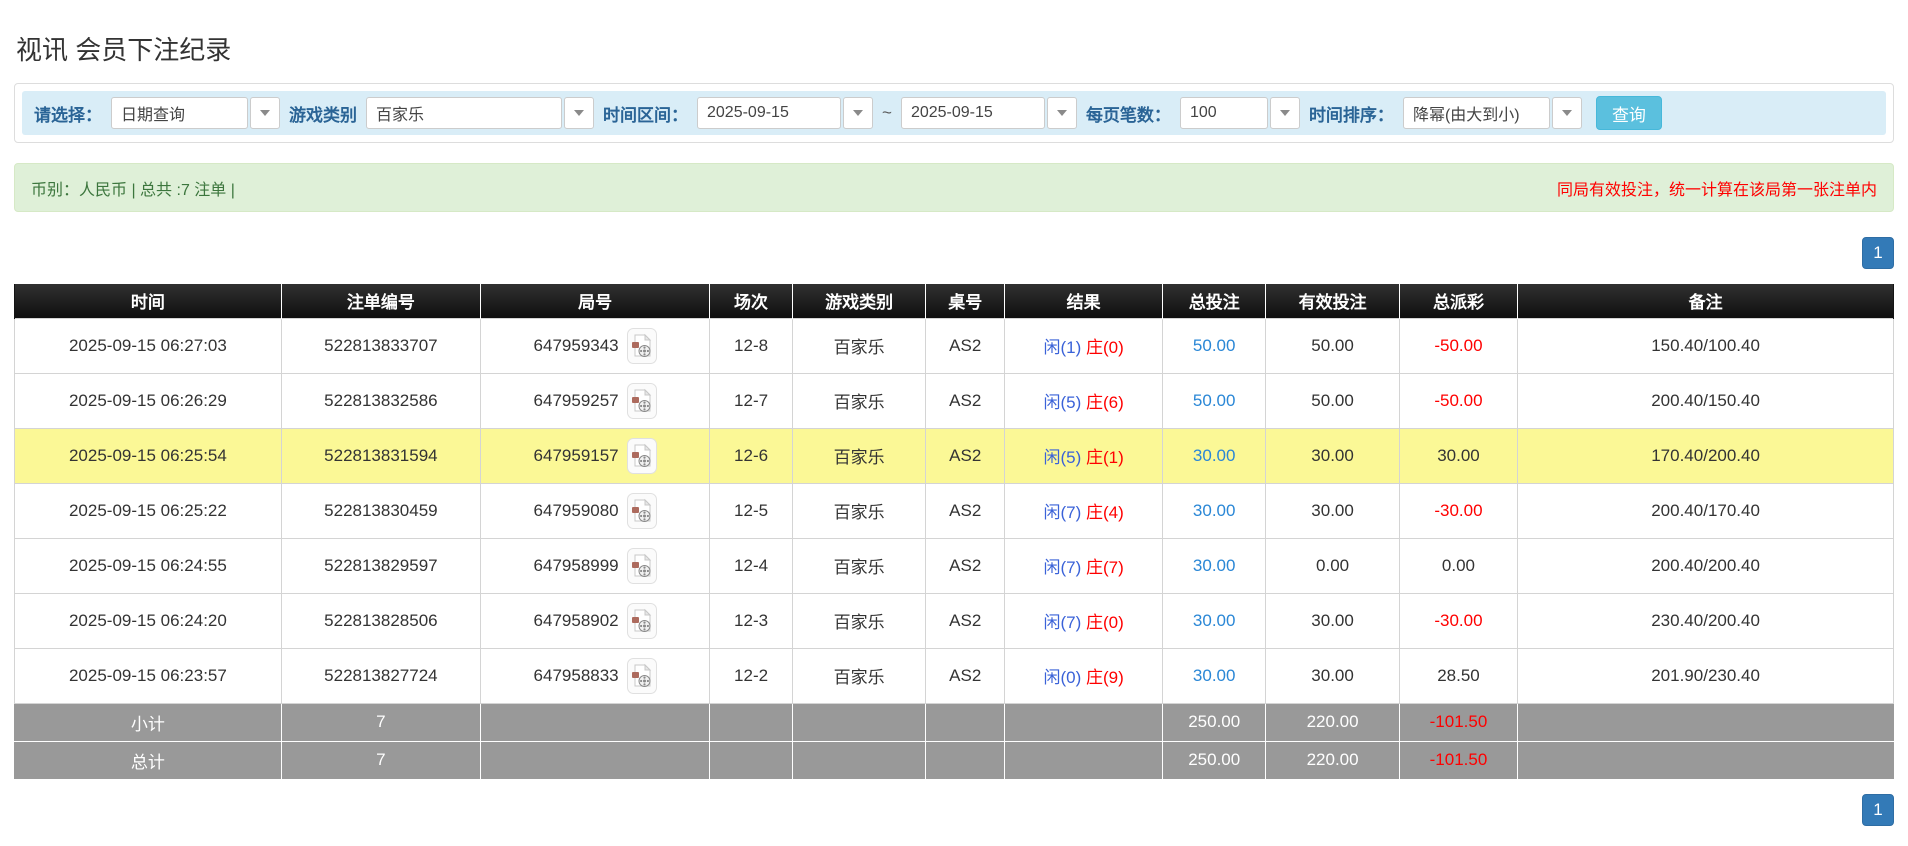 The width and height of the screenshot is (1908, 846). I want to click on game-type-label: 游戏类别, so click(323, 115).